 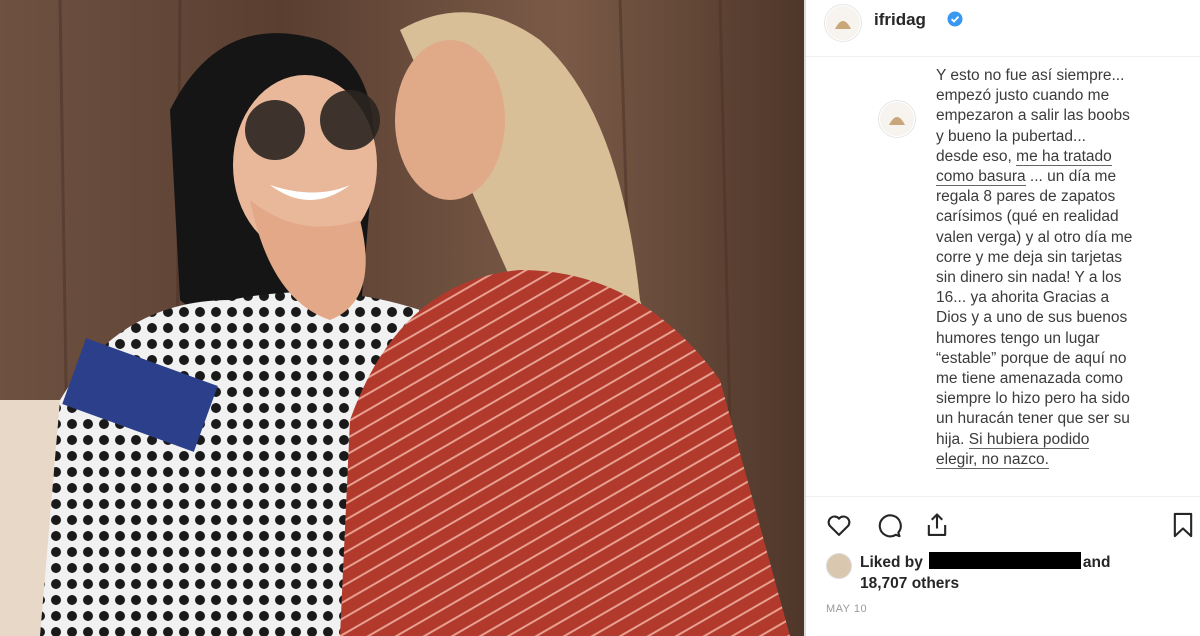 What do you see at coordinates (1026, 197) in the screenshot?
I see `caption-line: regala 8 pares de zapatos` at bounding box center [1026, 197].